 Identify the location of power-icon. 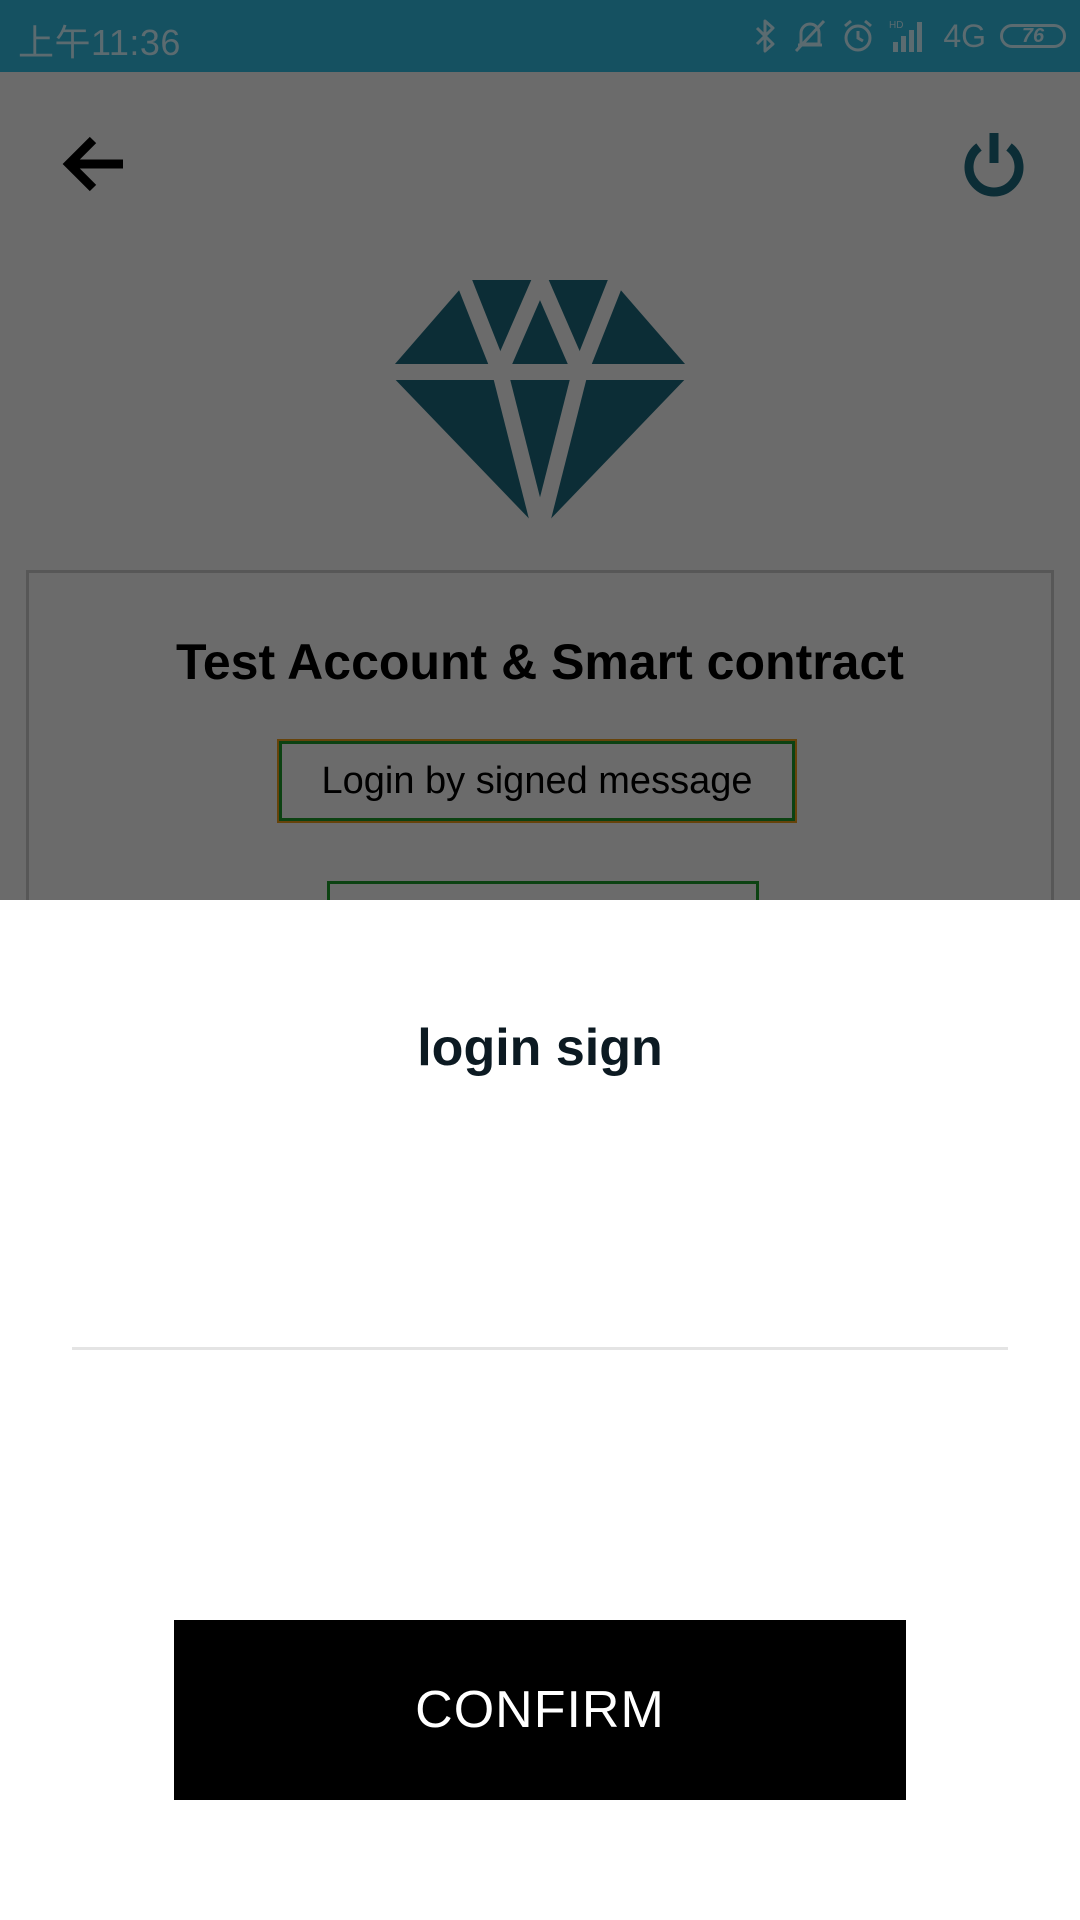
(994, 165).